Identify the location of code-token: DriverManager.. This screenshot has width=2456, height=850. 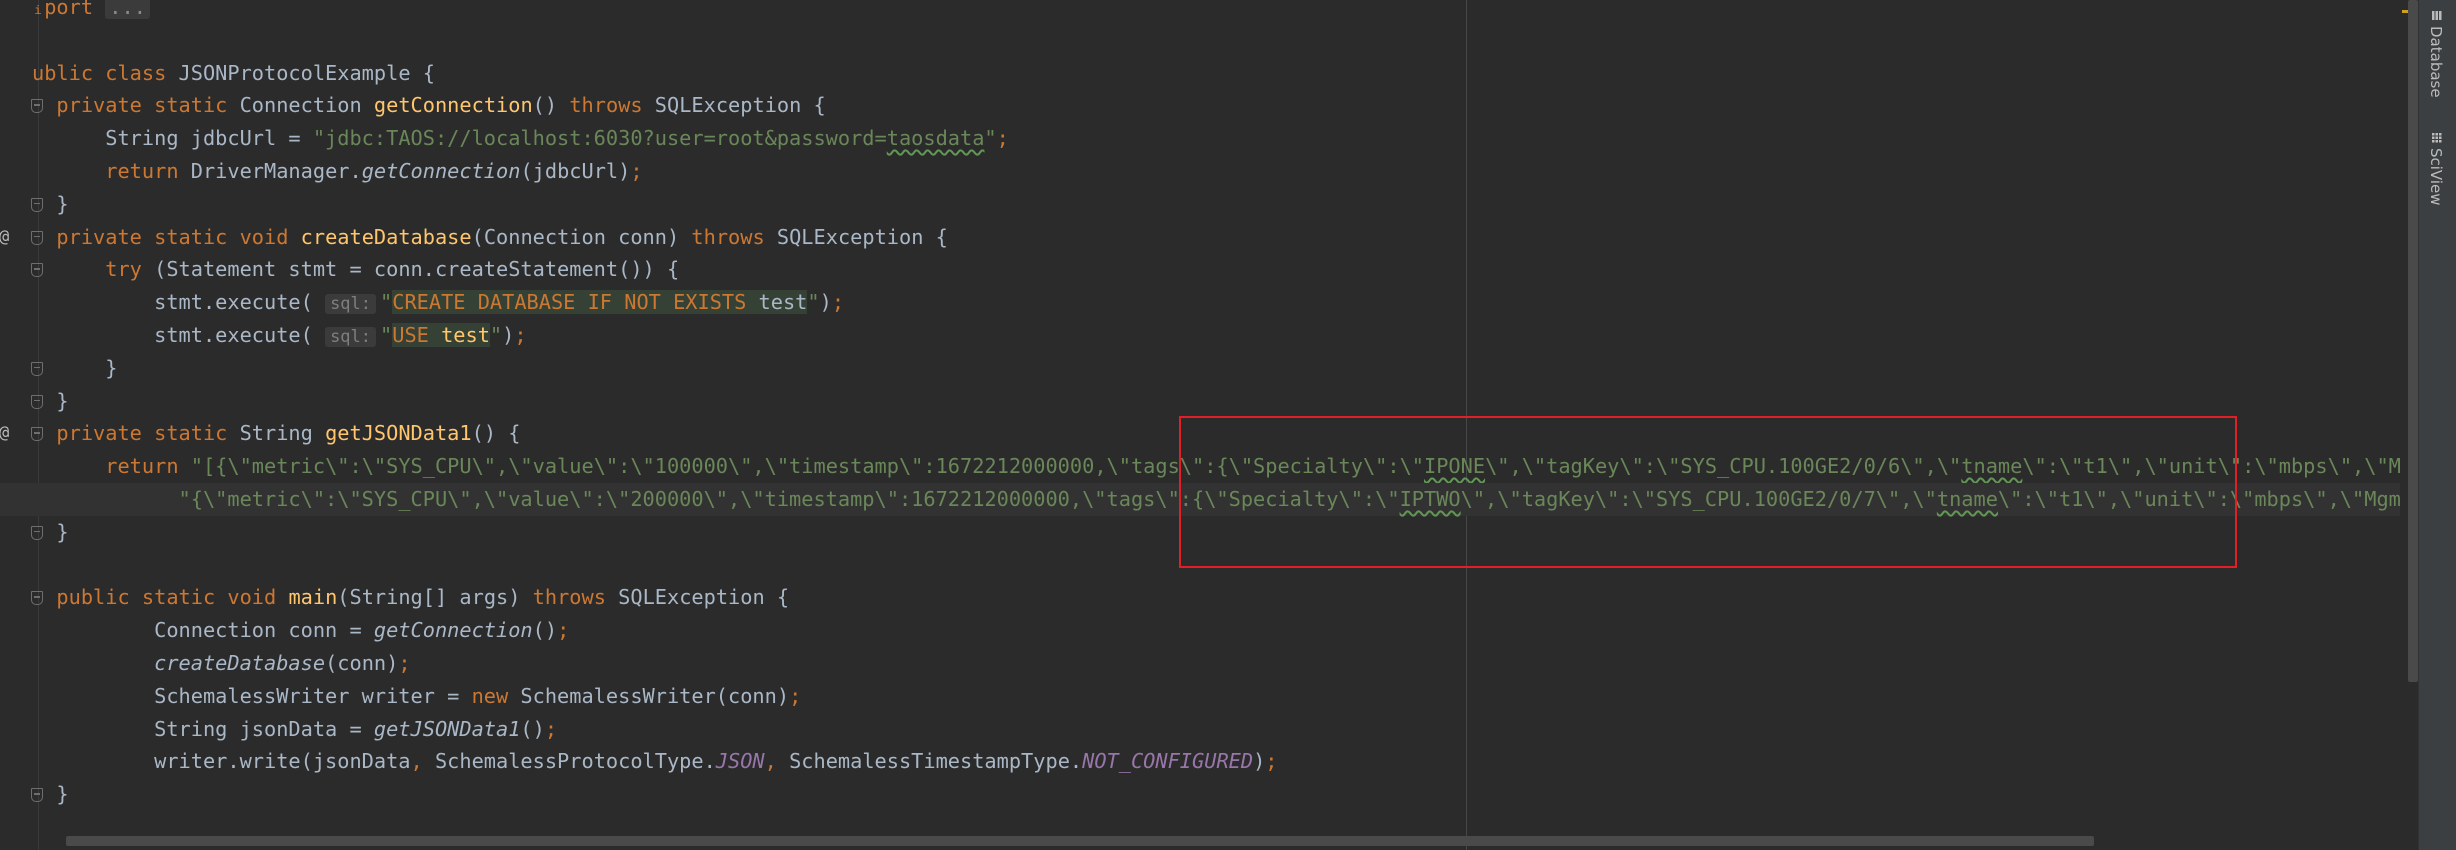
(276, 171).